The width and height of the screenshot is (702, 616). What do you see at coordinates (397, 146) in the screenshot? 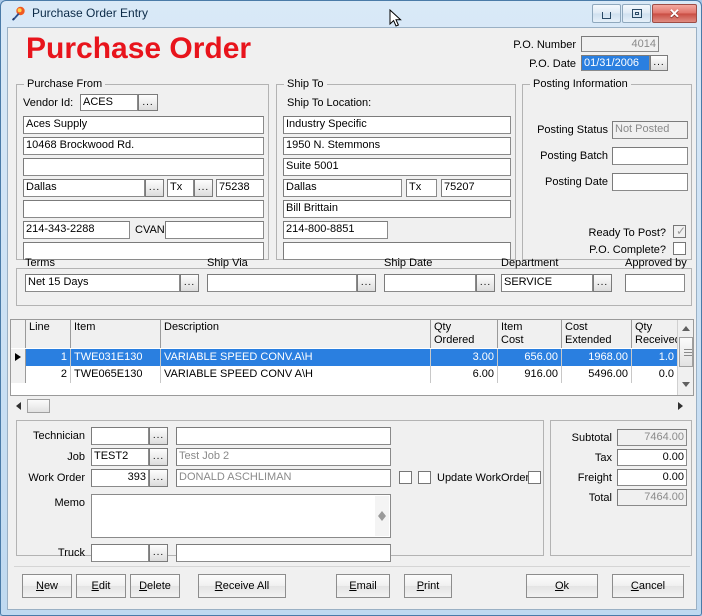
I see `ship-to-address1-field: 1950 N. Stemmons` at bounding box center [397, 146].